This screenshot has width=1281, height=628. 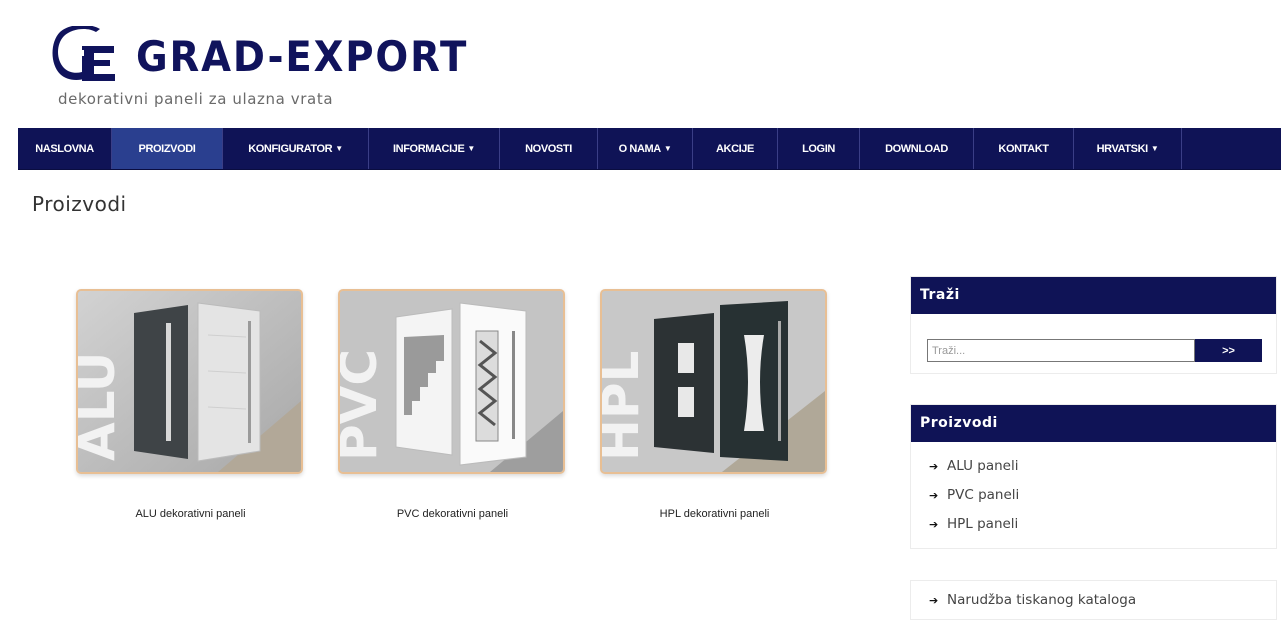 I want to click on catalog-list: ➔ Narudžba tiskanog kataloga, so click(x=1093, y=602).